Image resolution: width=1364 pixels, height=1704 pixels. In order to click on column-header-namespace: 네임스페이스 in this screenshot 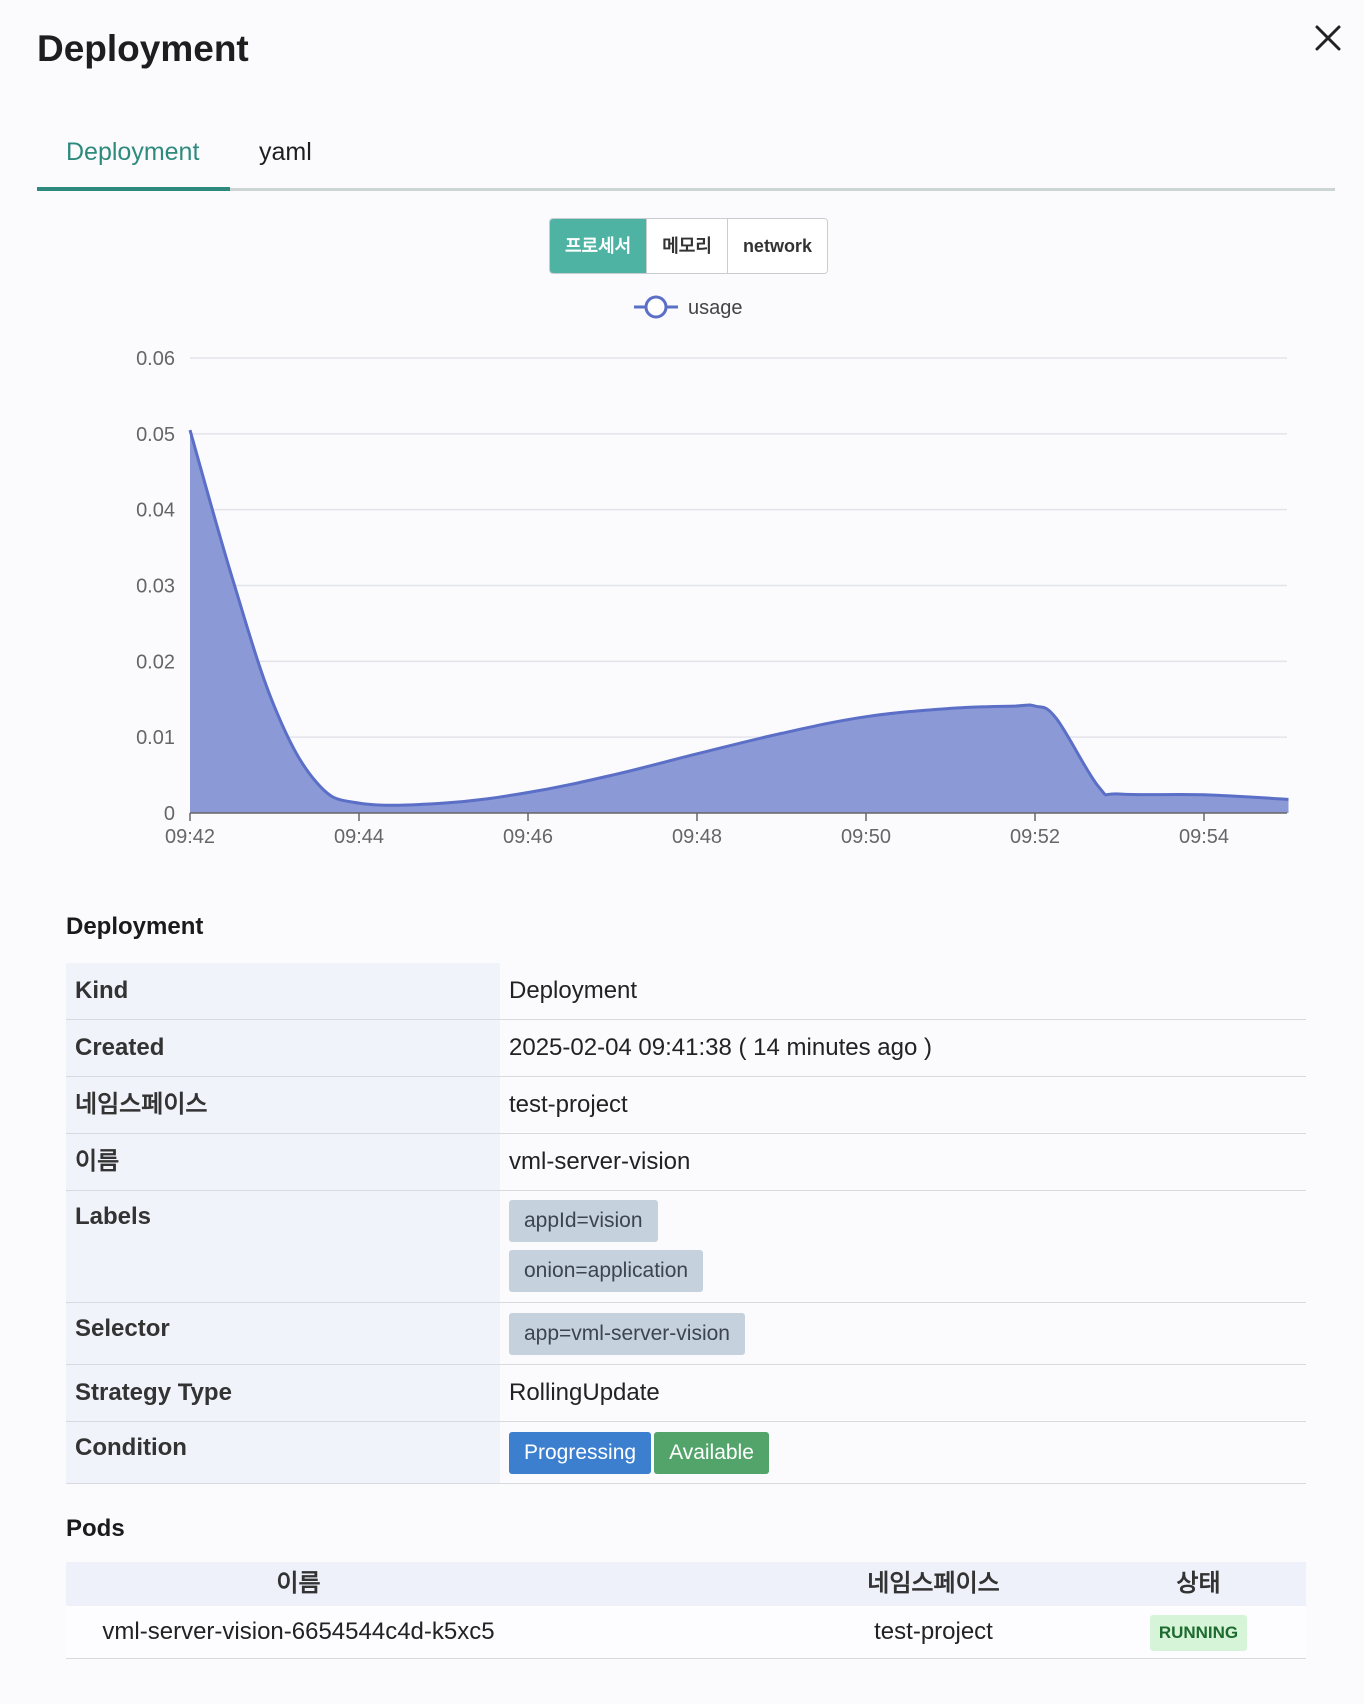, I will do `click(933, 1583)`.